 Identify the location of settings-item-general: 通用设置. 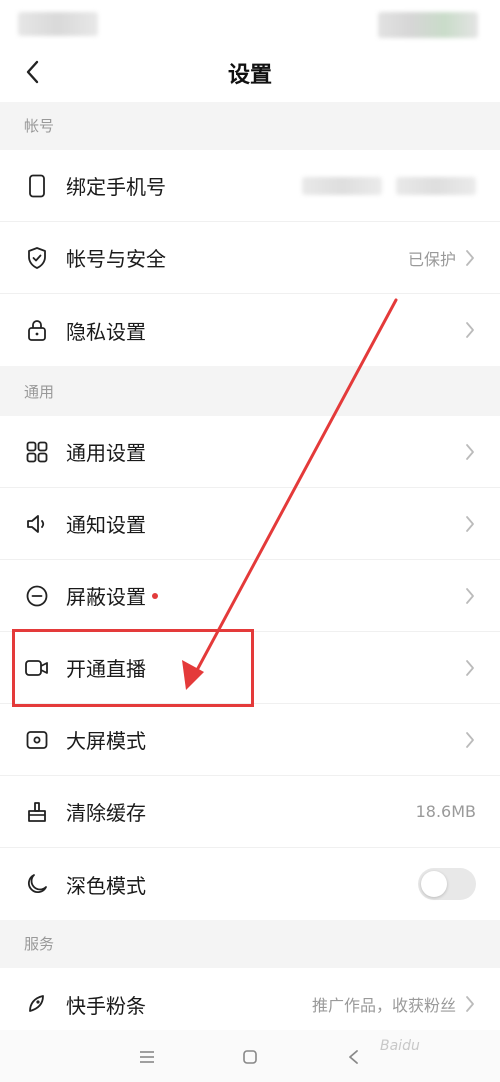
(250, 452).